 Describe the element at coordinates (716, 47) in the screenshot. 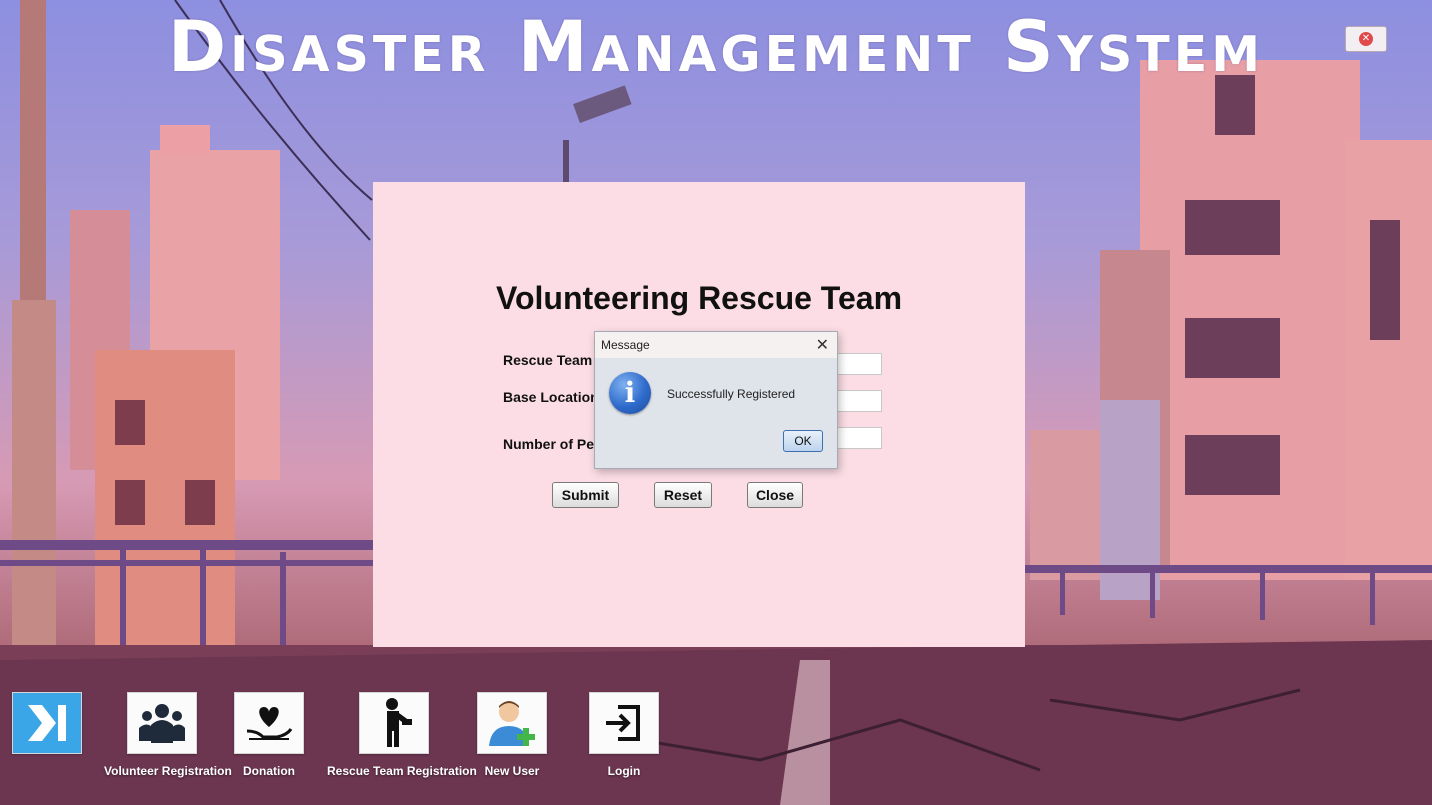

I see `app-title: Disaster Management System` at that location.